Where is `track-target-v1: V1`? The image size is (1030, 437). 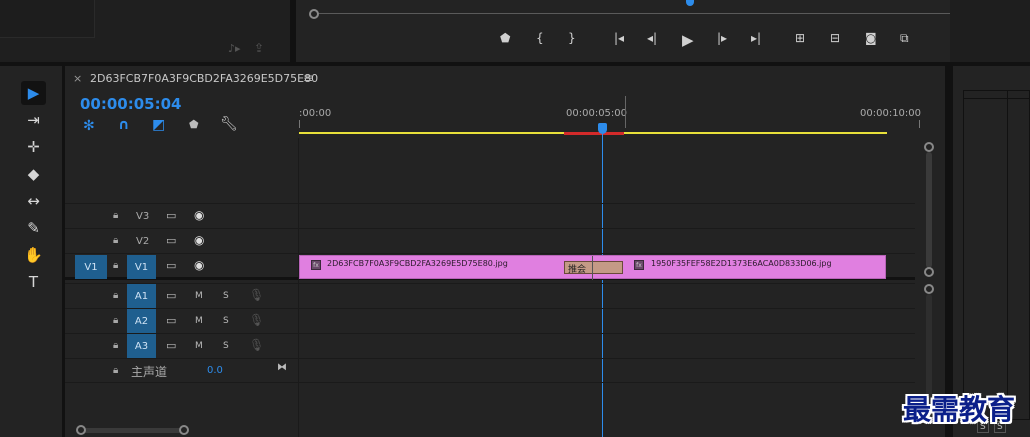 track-target-v1: V1 is located at coordinates (141, 267).